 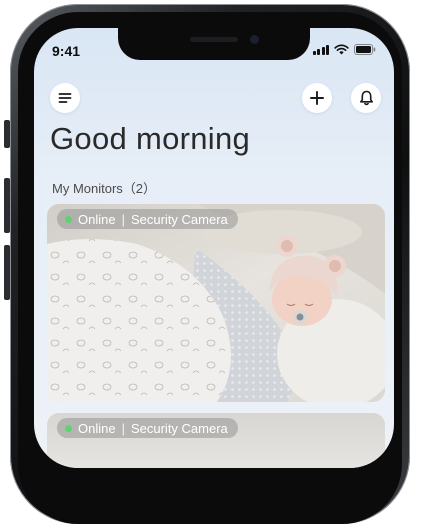 I want to click on plus-icon, so click(x=317, y=98).